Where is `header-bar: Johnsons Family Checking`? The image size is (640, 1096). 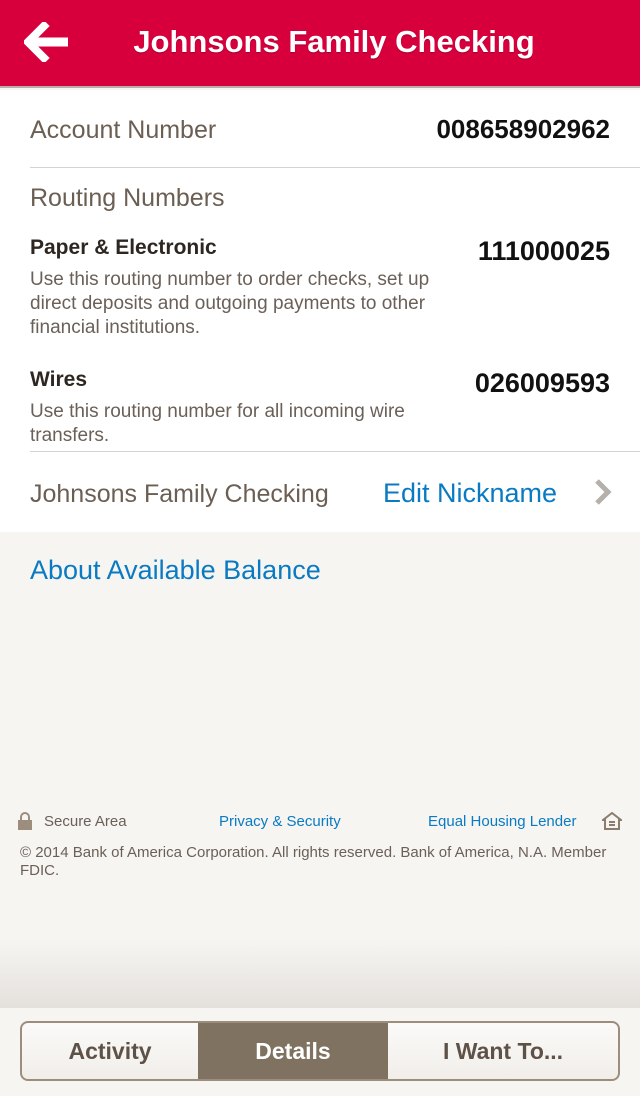
header-bar: Johnsons Family Checking is located at coordinates (320, 44).